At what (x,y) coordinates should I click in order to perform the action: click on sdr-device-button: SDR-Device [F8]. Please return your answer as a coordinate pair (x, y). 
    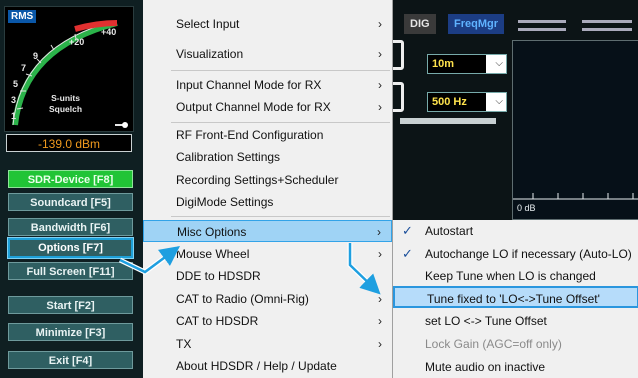
    Looking at the image, I should click on (70, 179).